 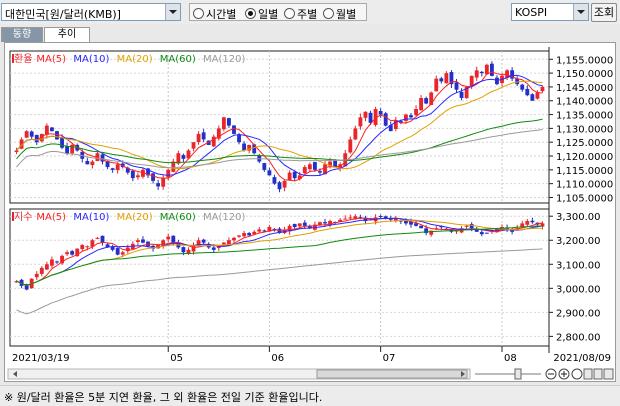 What do you see at coordinates (67, 34) in the screenshot?
I see `tab-history: 추이` at bounding box center [67, 34].